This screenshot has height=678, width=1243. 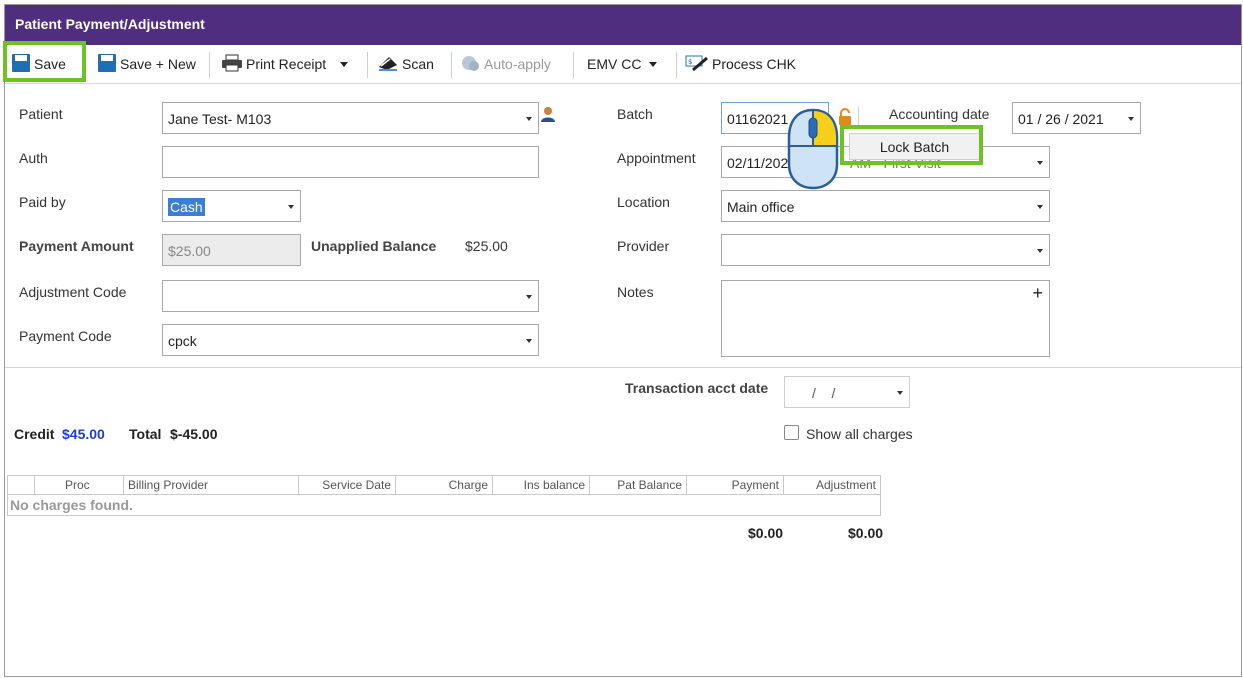 I want to click on print-receipt-button: Print Receipt, so click(x=273, y=64).